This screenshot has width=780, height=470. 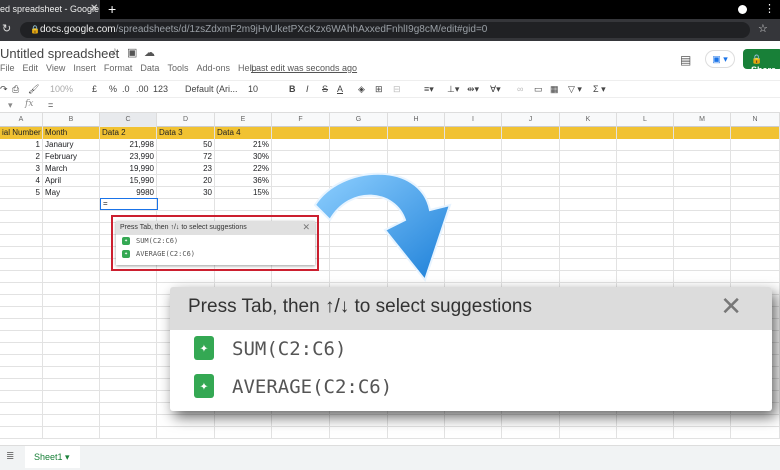 What do you see at coordinates (132, 52) in the screenshot?
I see `move-folder-icon: ▣` at bounding box center [132, 52].